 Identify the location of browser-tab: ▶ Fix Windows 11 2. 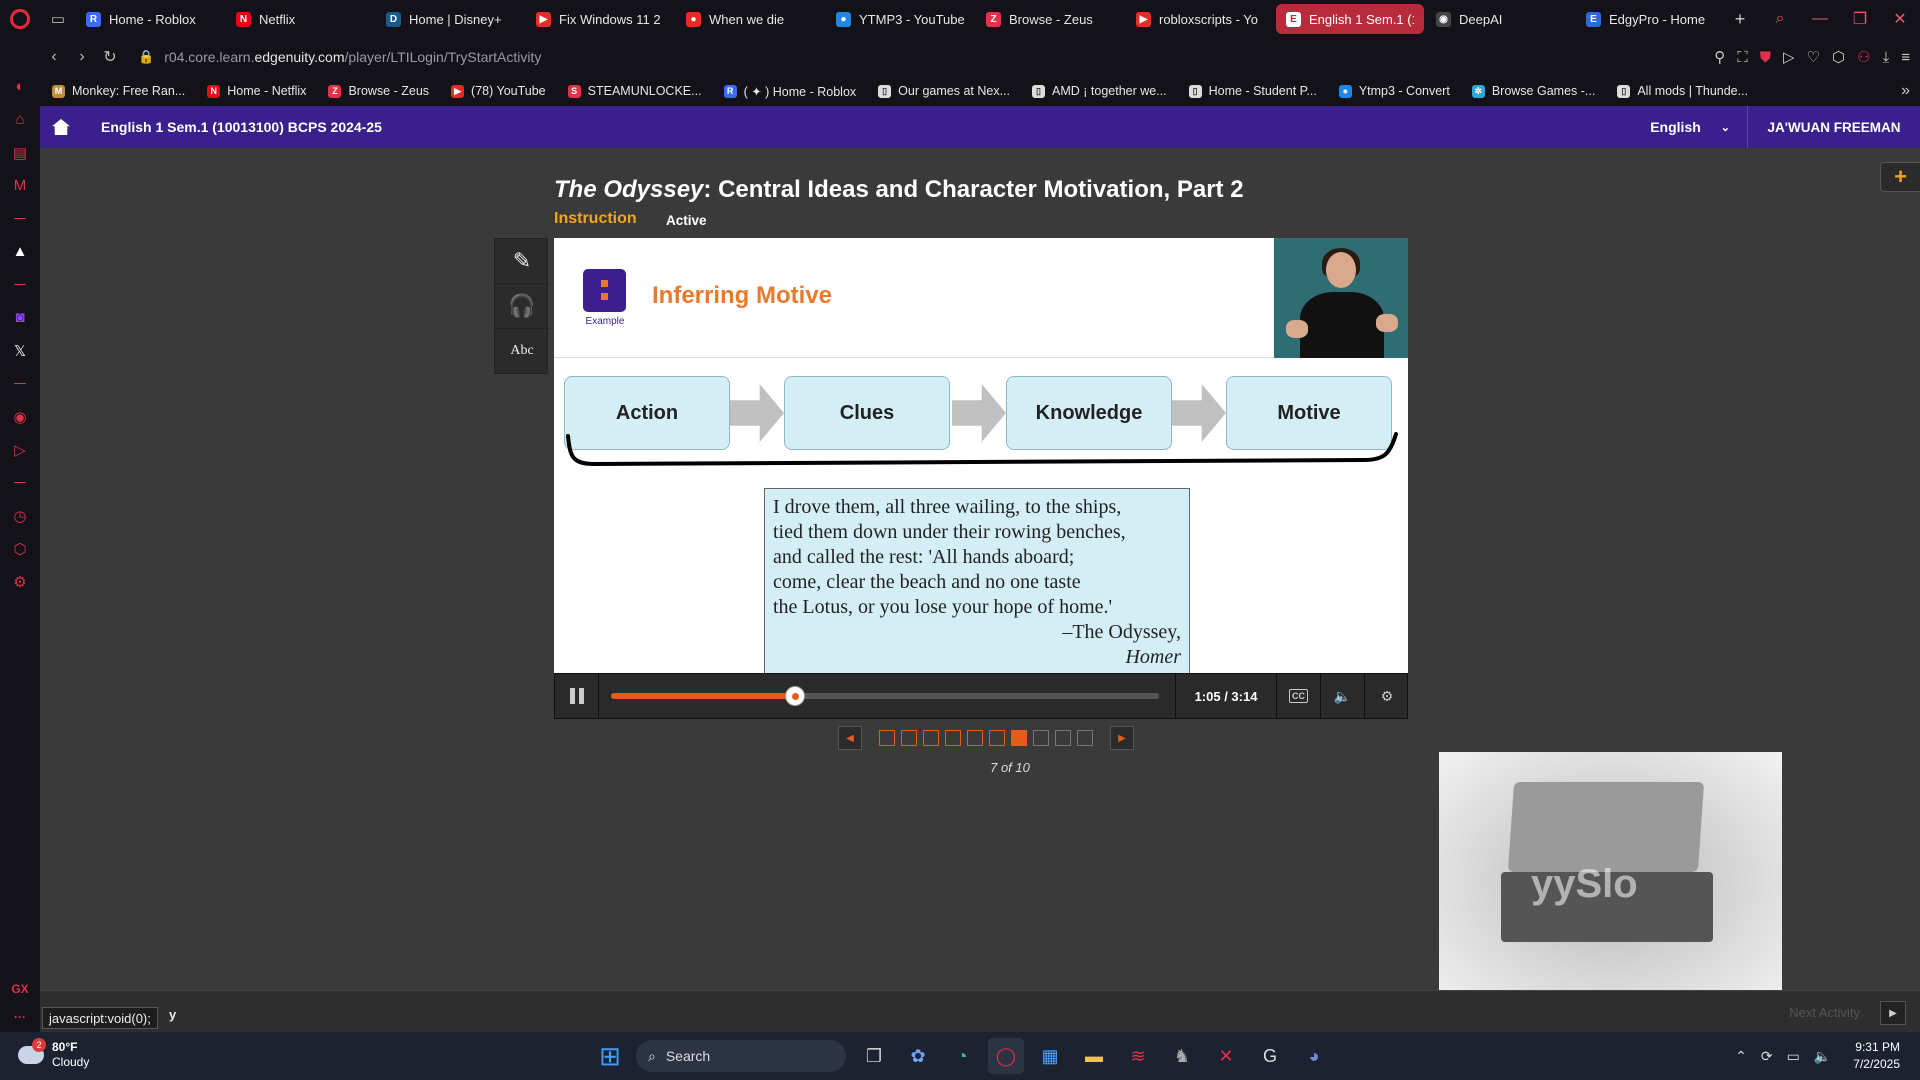
(600, 19).